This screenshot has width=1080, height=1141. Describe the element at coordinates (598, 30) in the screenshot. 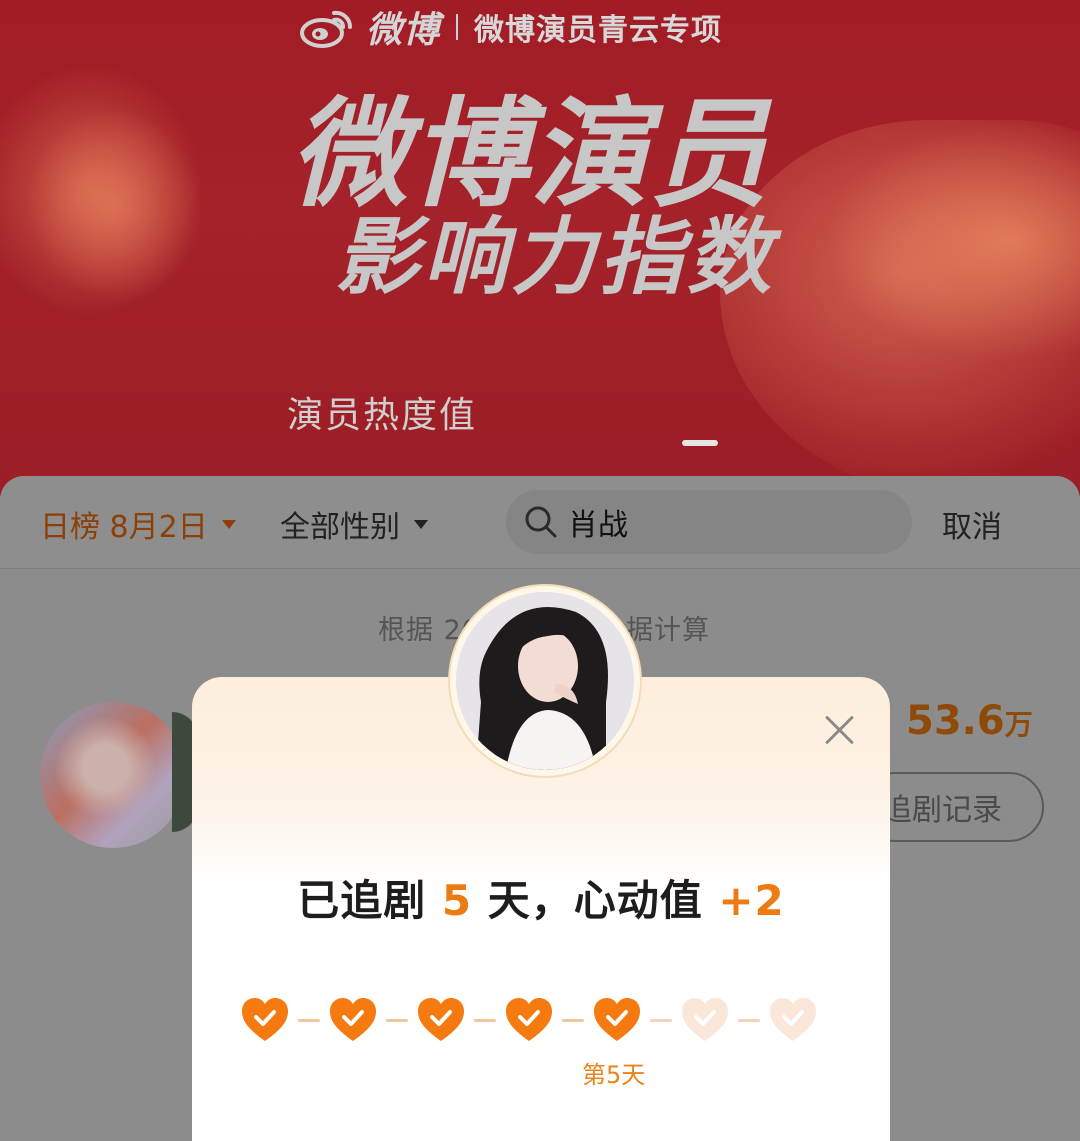

I see `brand-subtitle: 微博演员青云专项` at that location.